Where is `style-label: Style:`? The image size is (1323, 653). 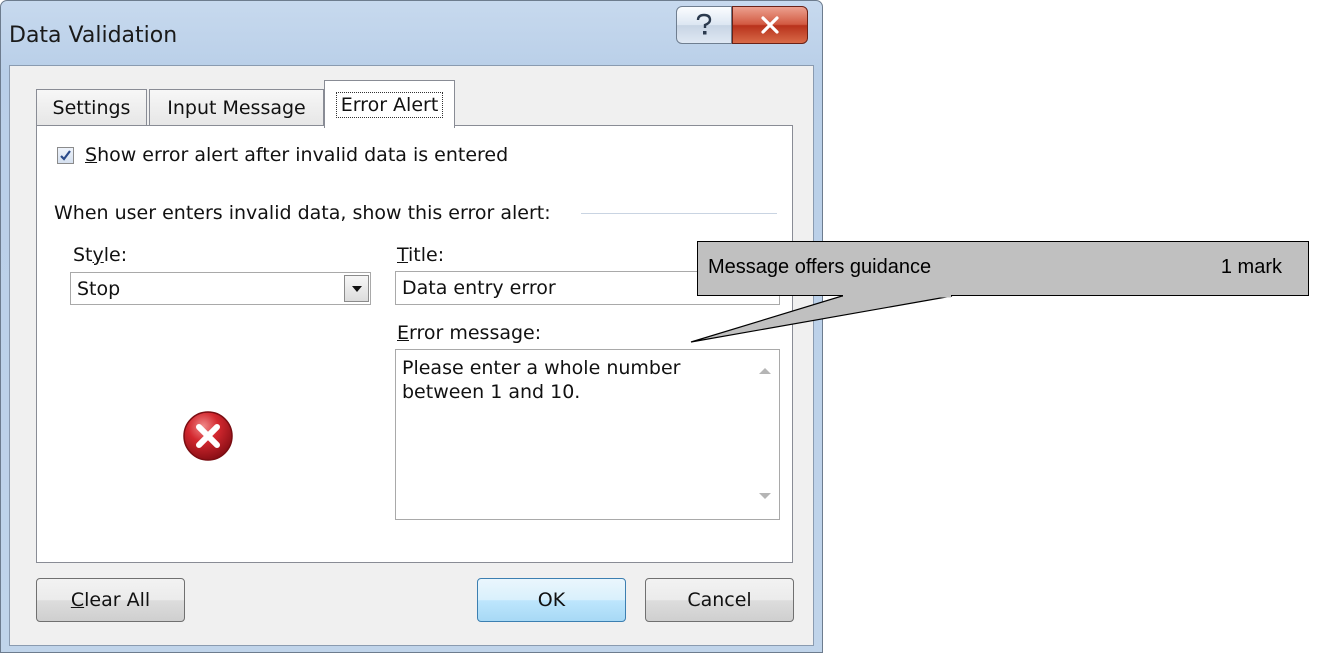
style-label: Style: is located at coordinates (100, 255).